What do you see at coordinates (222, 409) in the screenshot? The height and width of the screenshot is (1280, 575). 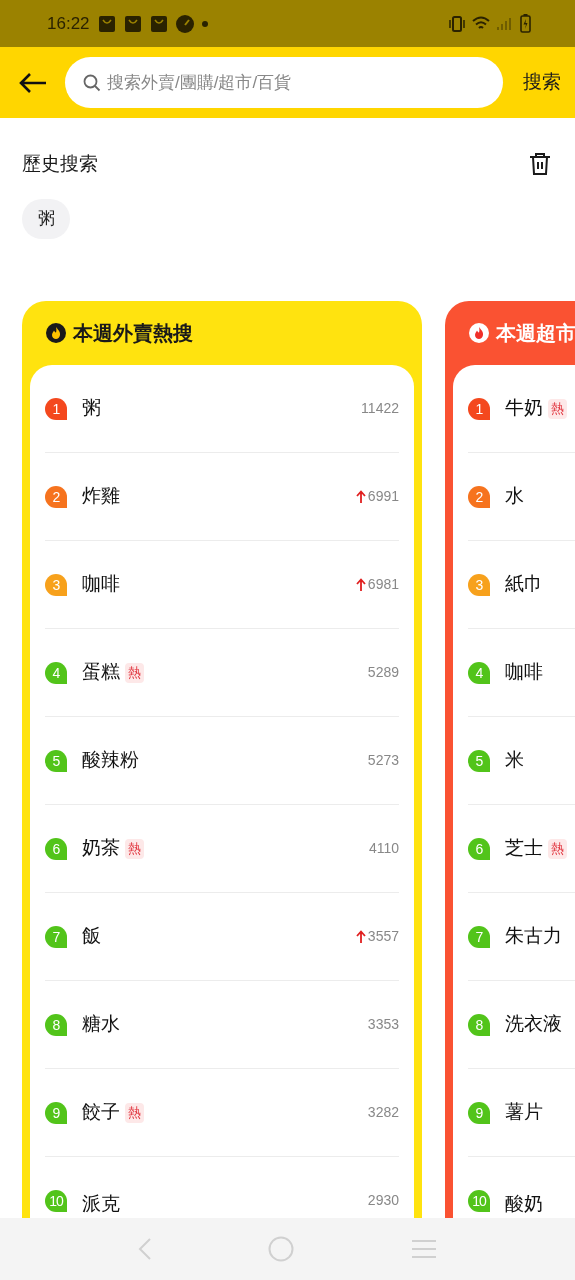 I see `ranking-row: 1 粥 11422` at bounding box center [222, 409].